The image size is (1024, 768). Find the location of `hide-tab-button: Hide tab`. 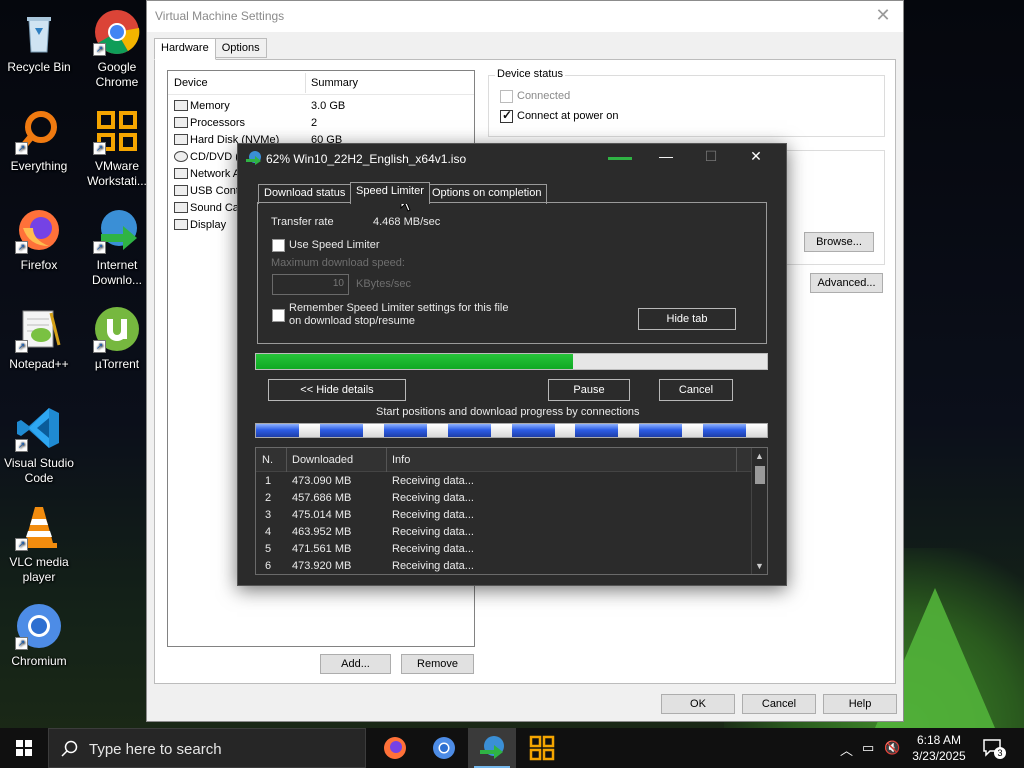

hide-tab-button: Hide tab is located at coordinates (687, 319).